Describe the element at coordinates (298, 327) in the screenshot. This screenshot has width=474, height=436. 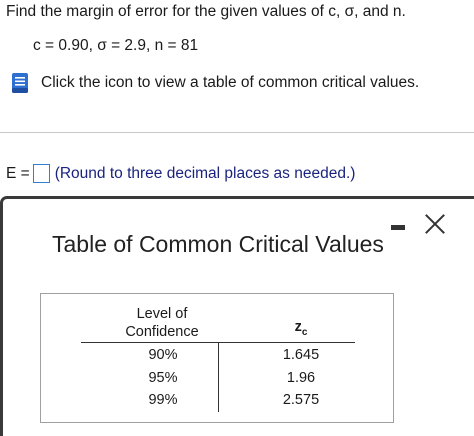
I see `header-z-symbol: z` at that location.